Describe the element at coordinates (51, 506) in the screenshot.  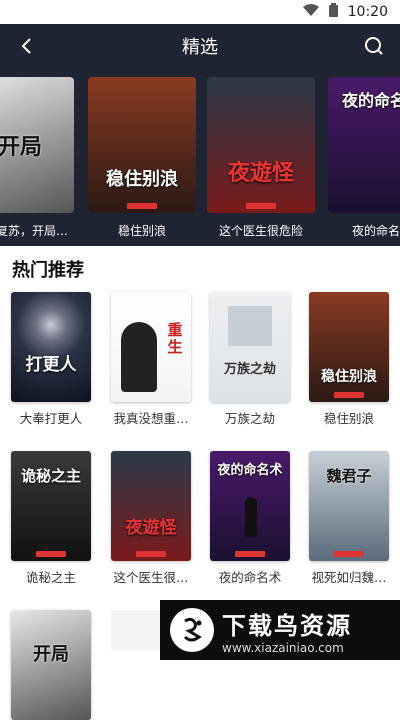
I see `book-cover: 诡秘之主` at that location.